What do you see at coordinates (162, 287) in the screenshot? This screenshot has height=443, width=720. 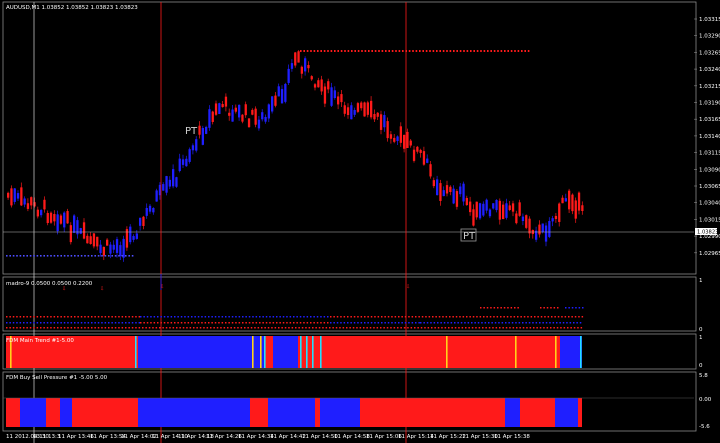 I see `madro-arrow: ⇩` at bounding box center [162, 287].